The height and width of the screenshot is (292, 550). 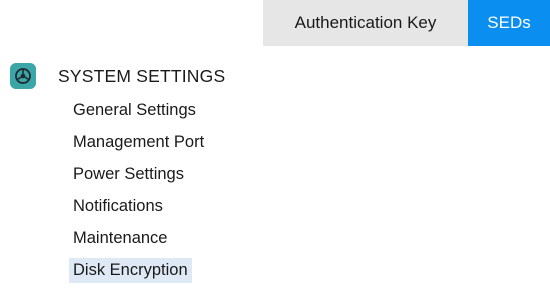 What do you see at coordinates (304, 270) in the screenshot?
I see `menu-item-disk-encryption: Disk Encryption` at bounding box center [304, 270].